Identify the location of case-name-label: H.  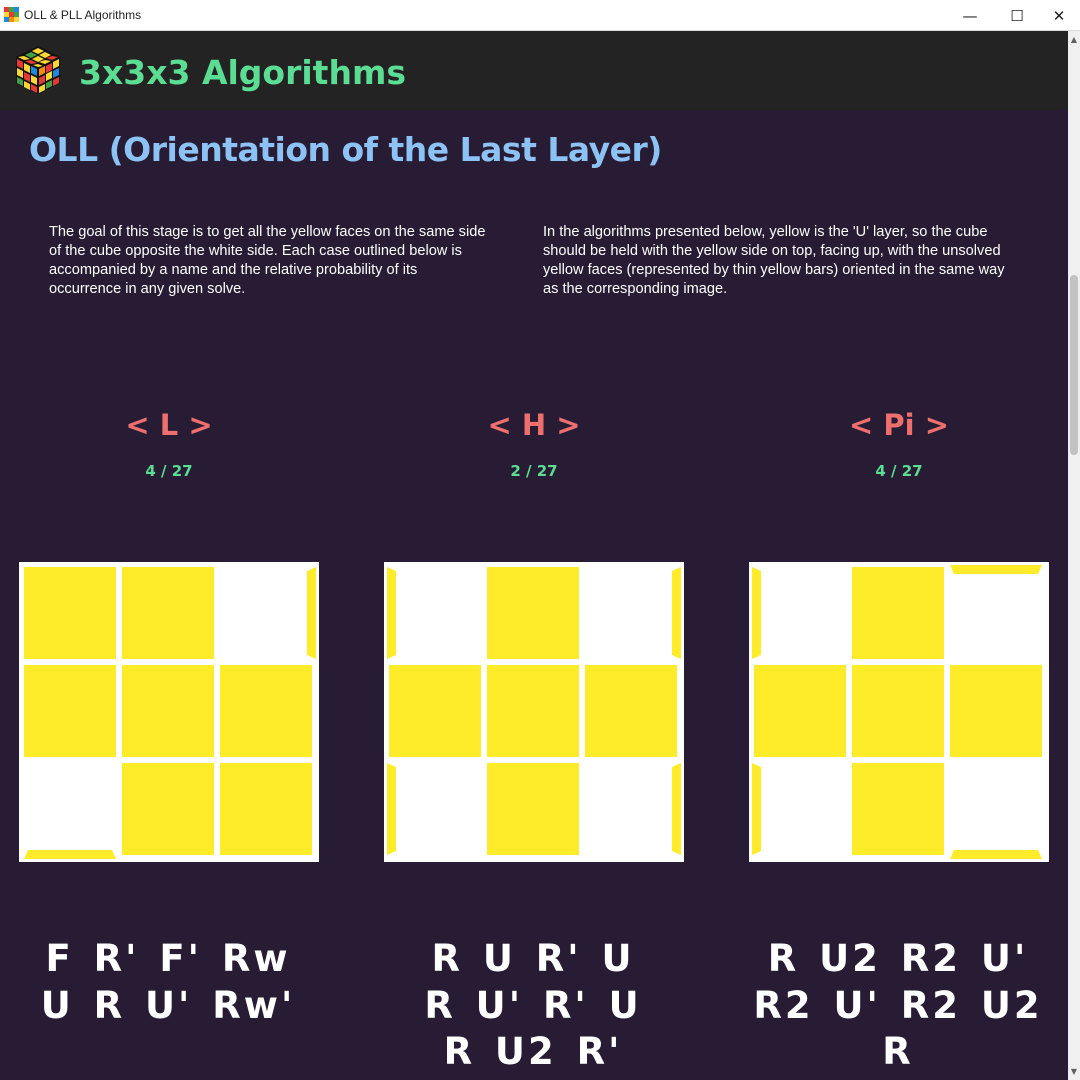
(534, 425).